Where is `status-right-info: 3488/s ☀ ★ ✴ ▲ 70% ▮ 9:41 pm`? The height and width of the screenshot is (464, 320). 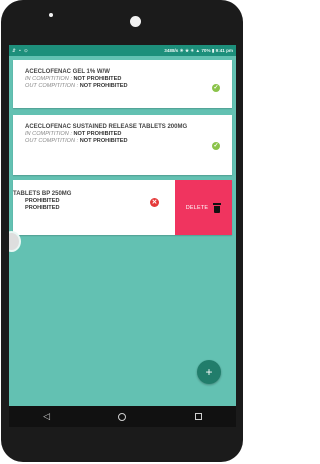 status-right-info: 3488/s ☀ ★ ✴ ▲ 70% ▮ 9:41 pm is located at coordinates (198, 50).